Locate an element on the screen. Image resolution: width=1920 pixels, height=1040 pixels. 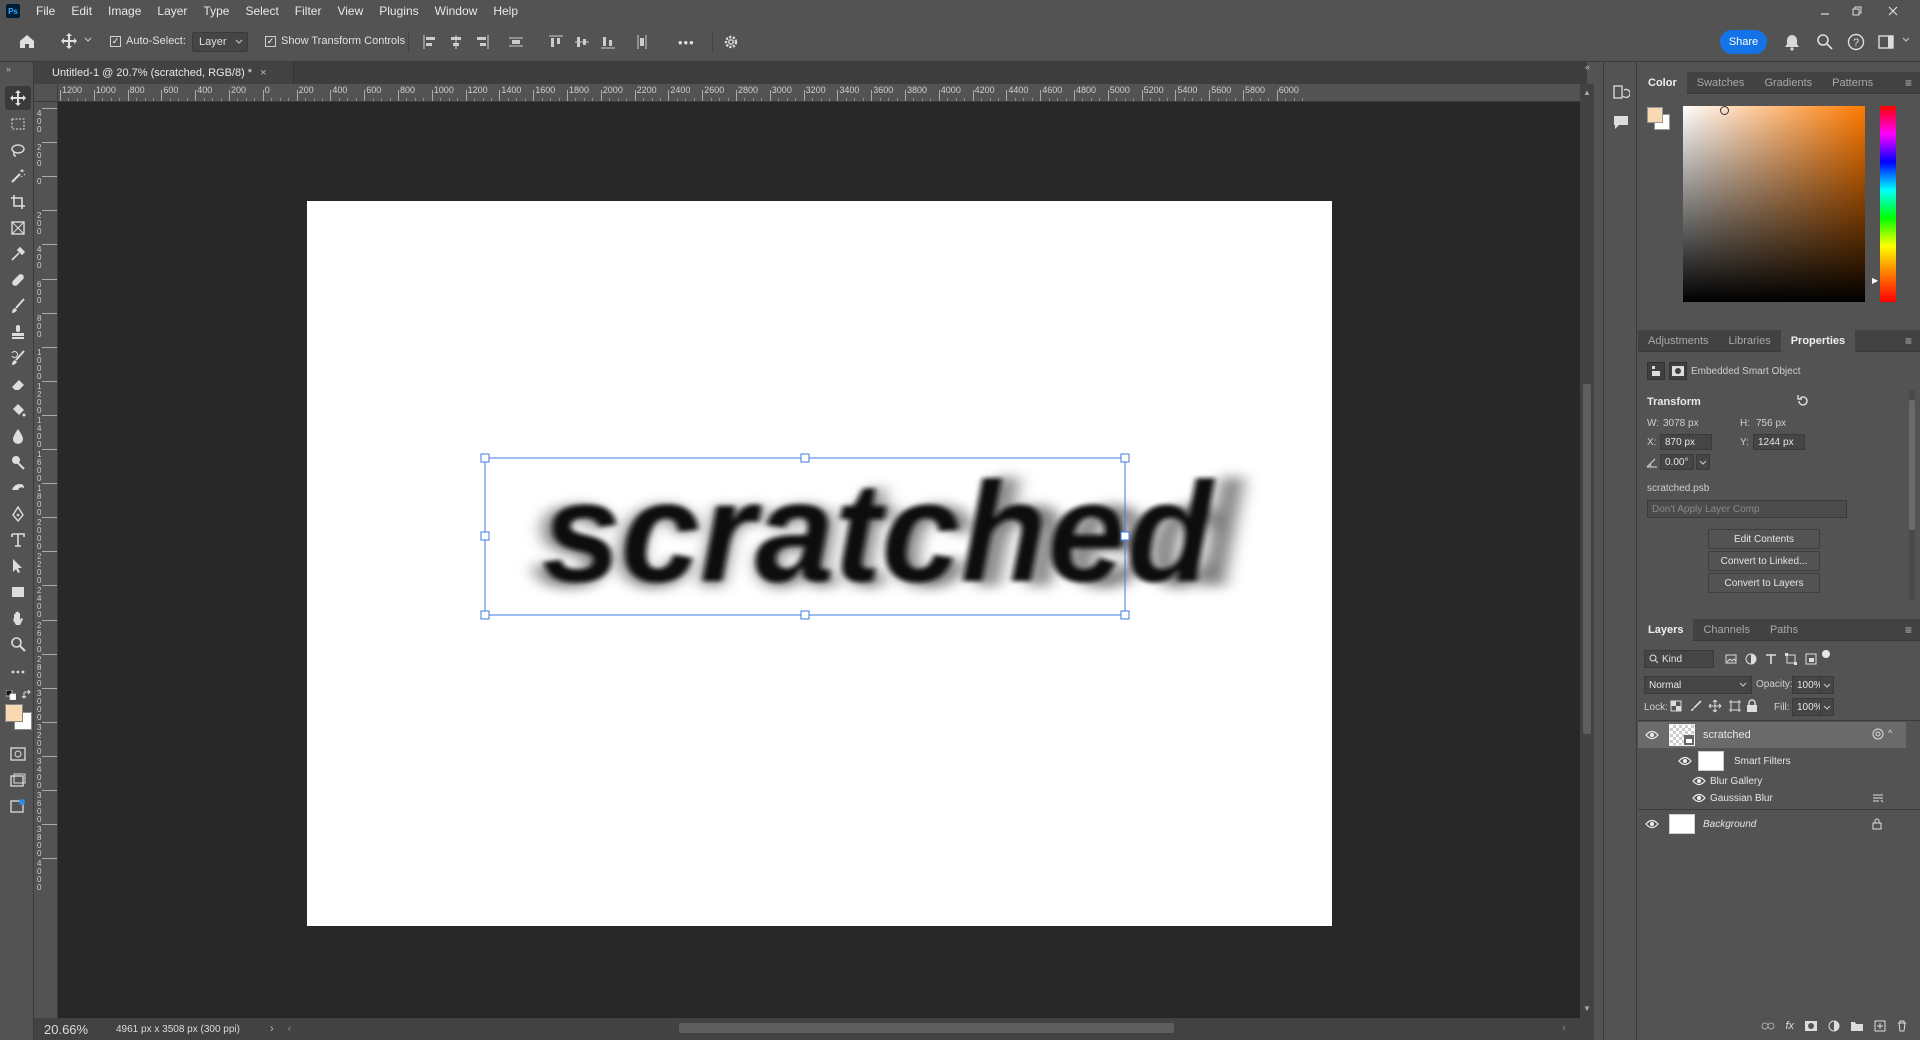
auto-select-target-dropdown: Layer is located at coordinates (220, 42).